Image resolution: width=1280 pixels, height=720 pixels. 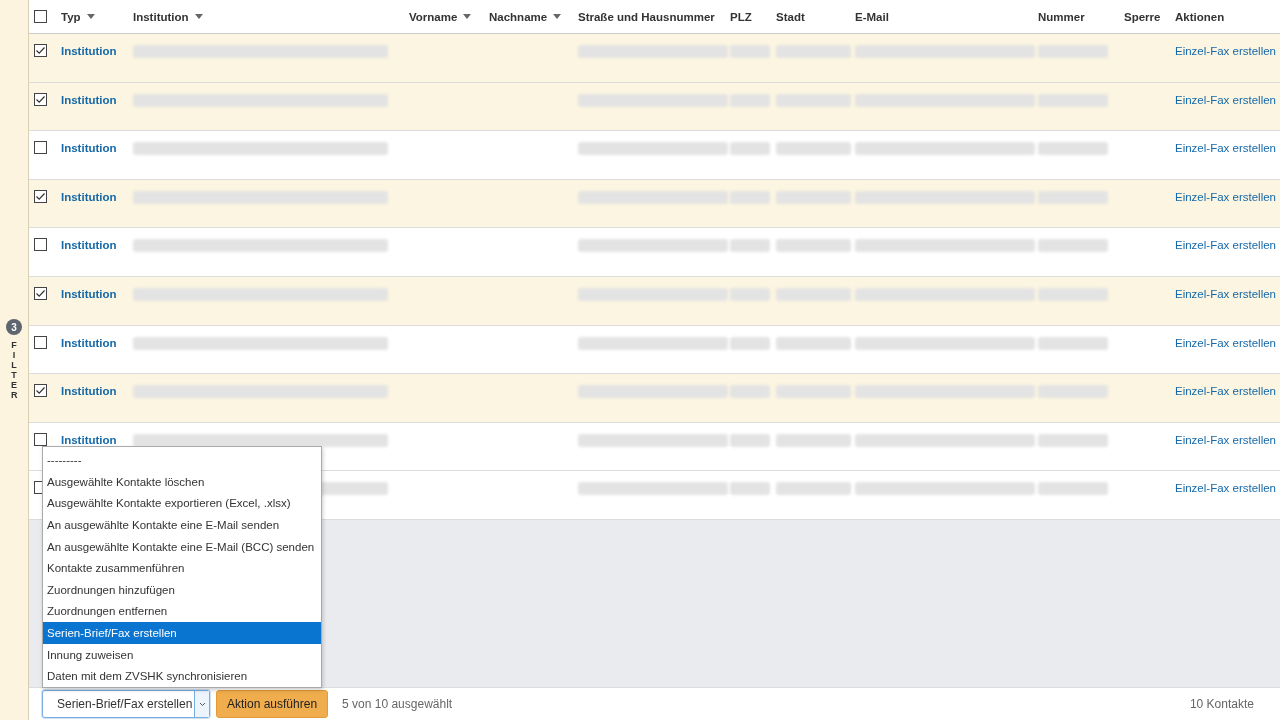 What do you see at coordinates (182, 611) in the screenshot?
I see `menu-option: Zuordnungen entfernen` at bounding box center [182, 611].